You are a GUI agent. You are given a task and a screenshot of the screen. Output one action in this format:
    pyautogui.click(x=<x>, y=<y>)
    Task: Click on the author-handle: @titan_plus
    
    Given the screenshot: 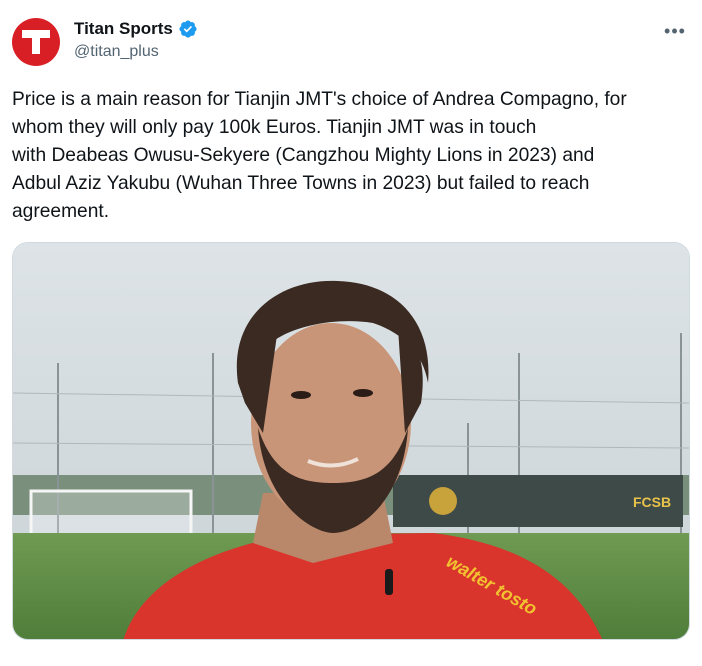 What is the action you would take?
    pyautogui.click(x=116, y=52)
    